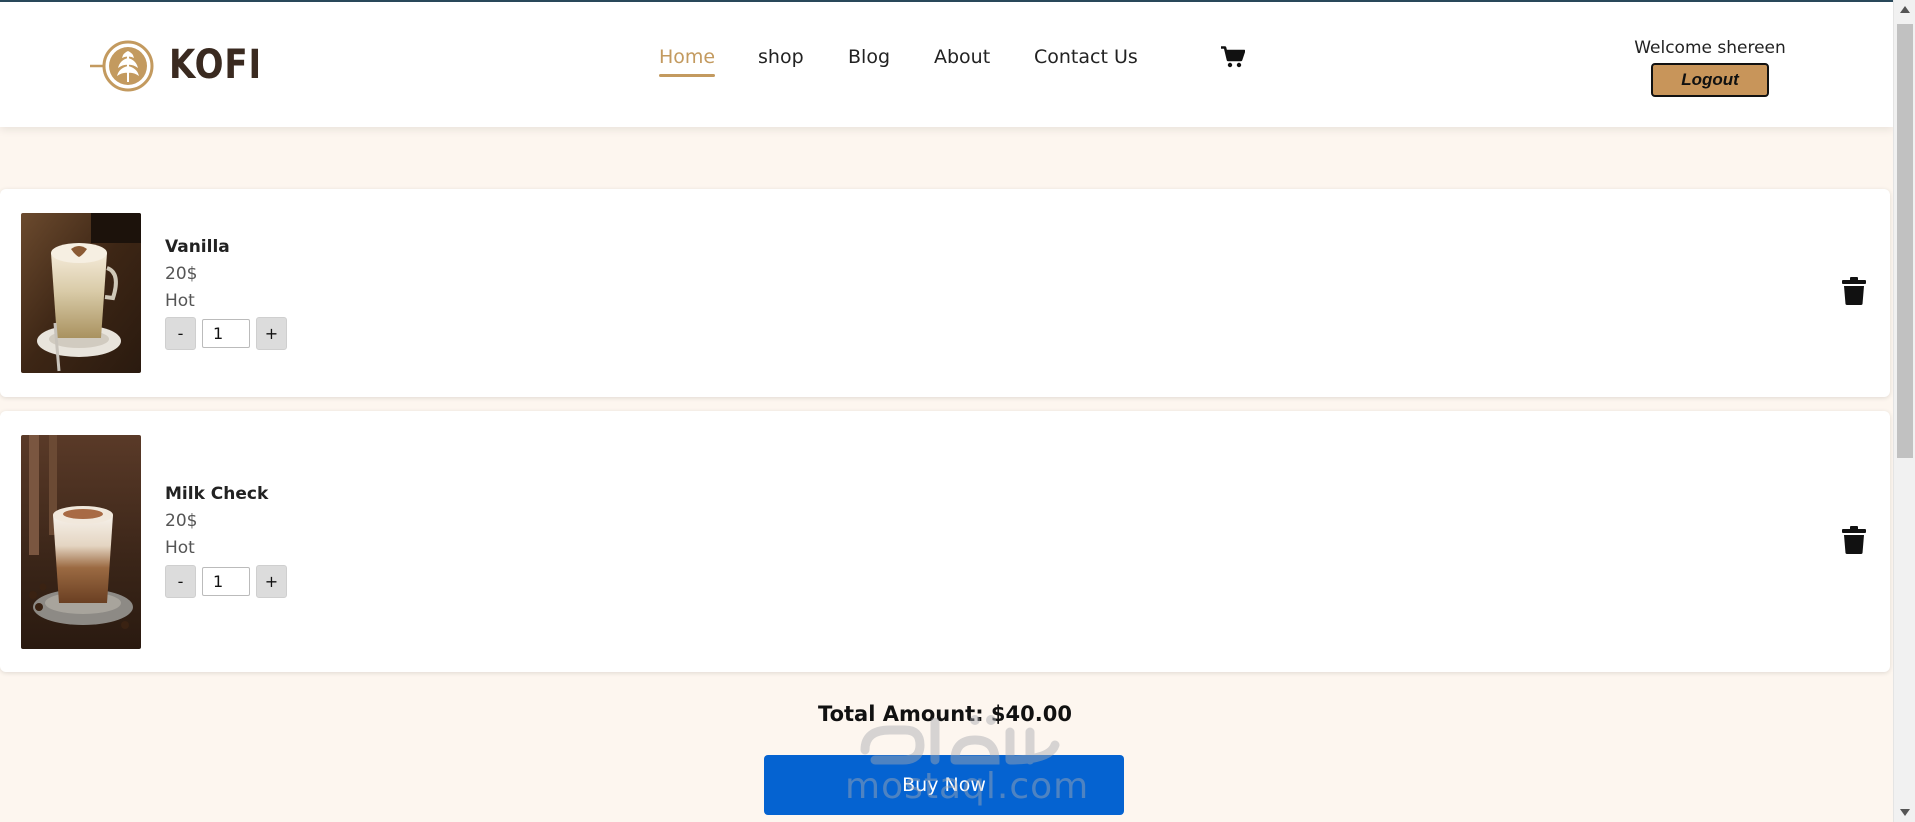 This screenshot has width=1915, height=822. Describe the element at coordinates (869, 57) in the screenshot. I see `nav-blog-link: Blog` at that location.